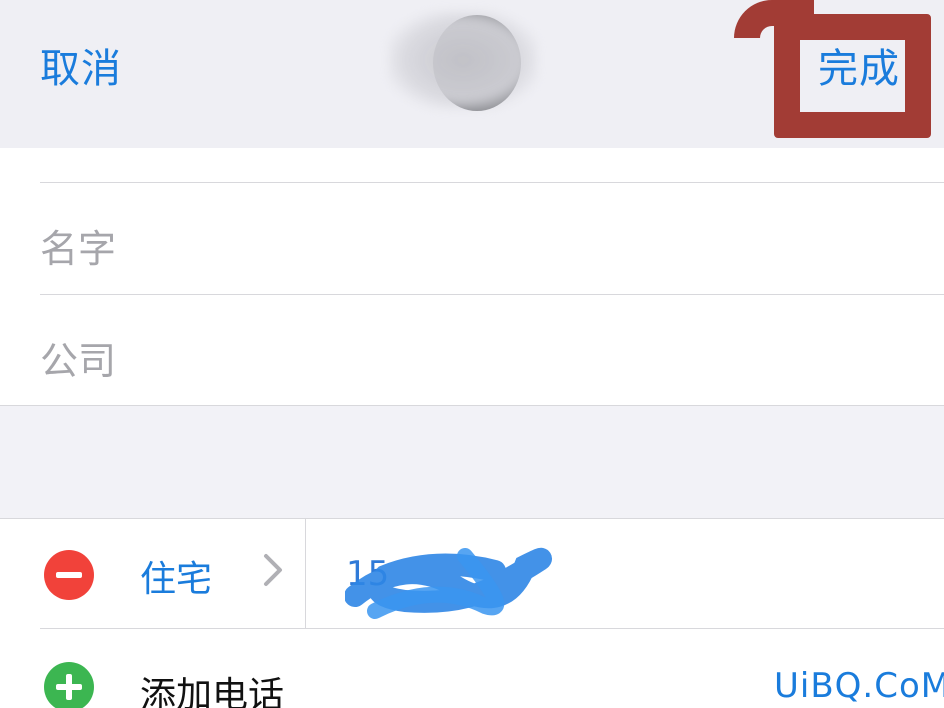 This screenshot has height=708, width=944. What do you see at coordinates (463, 60) in the screenshot?
I see `avatar-redaction` at bounding box center [463, 60].